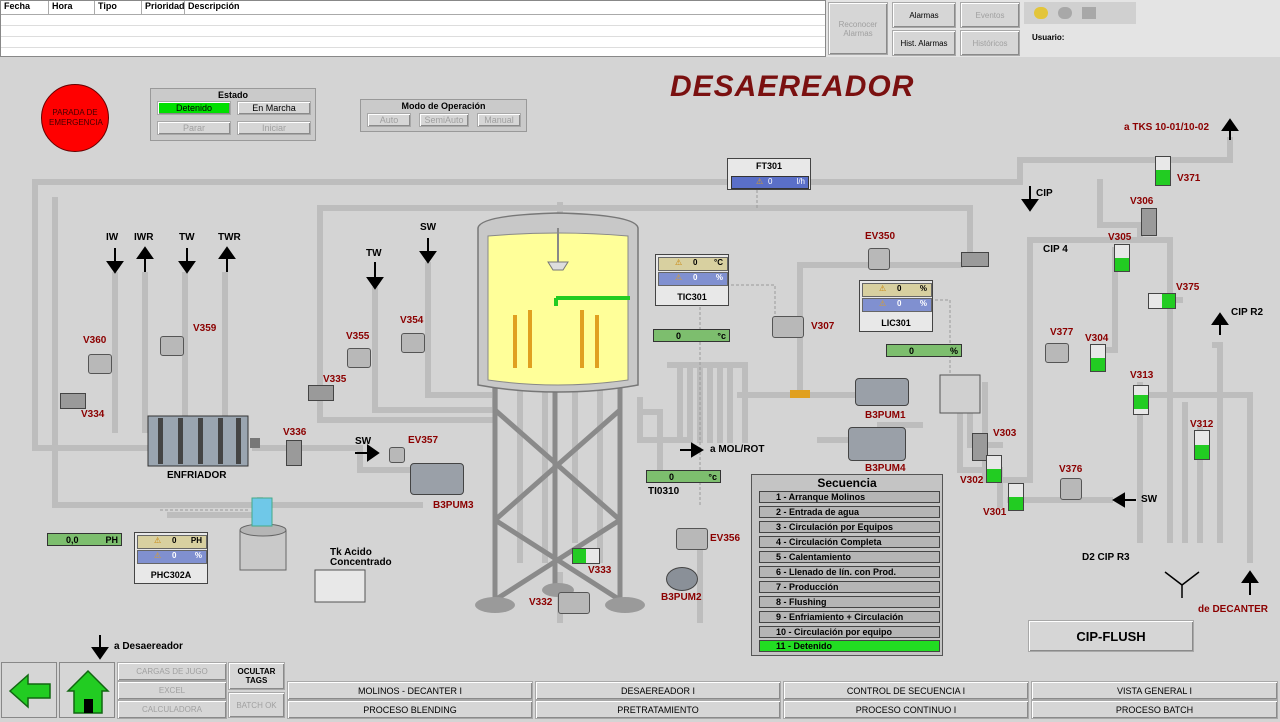 The height and width of the screenshot is (722, 1280). Describe the element at coordinates (363, 441) in the screenshot. I see `sw2-label: SW` at that location.